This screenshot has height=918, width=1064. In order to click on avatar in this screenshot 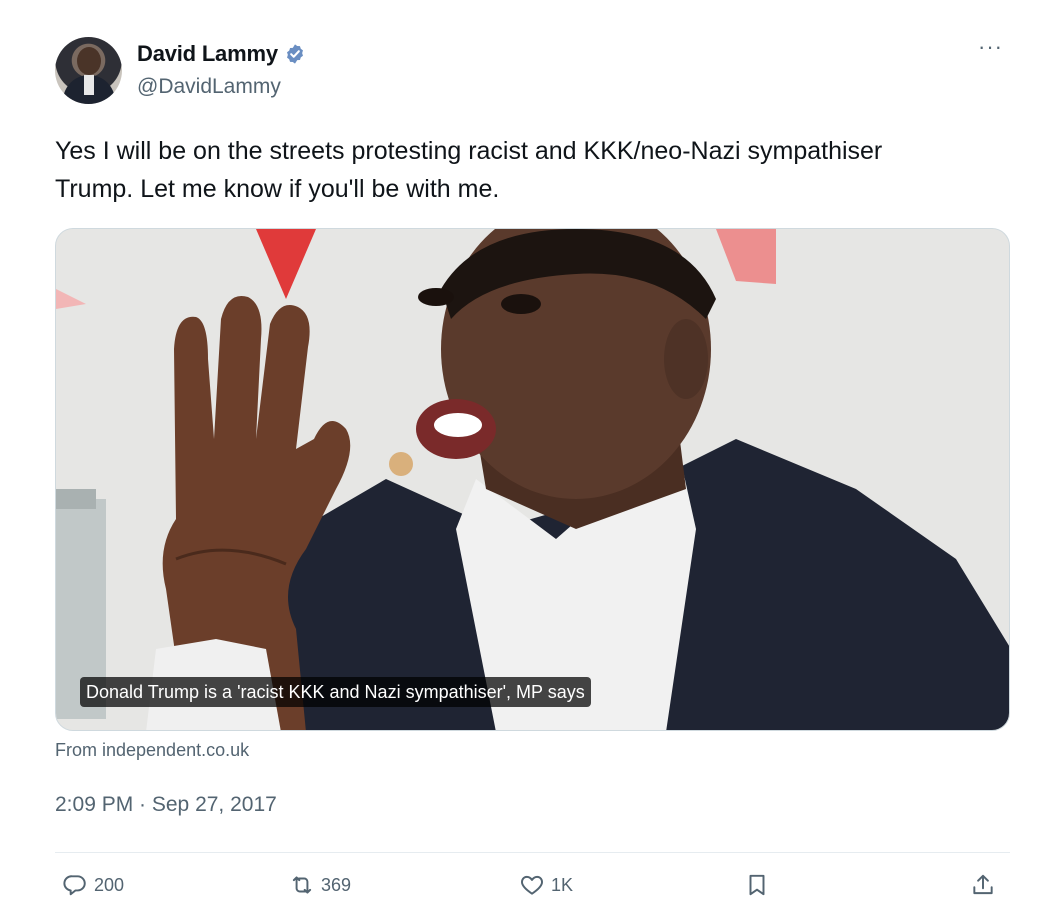, I will do `click(88, 70)`.